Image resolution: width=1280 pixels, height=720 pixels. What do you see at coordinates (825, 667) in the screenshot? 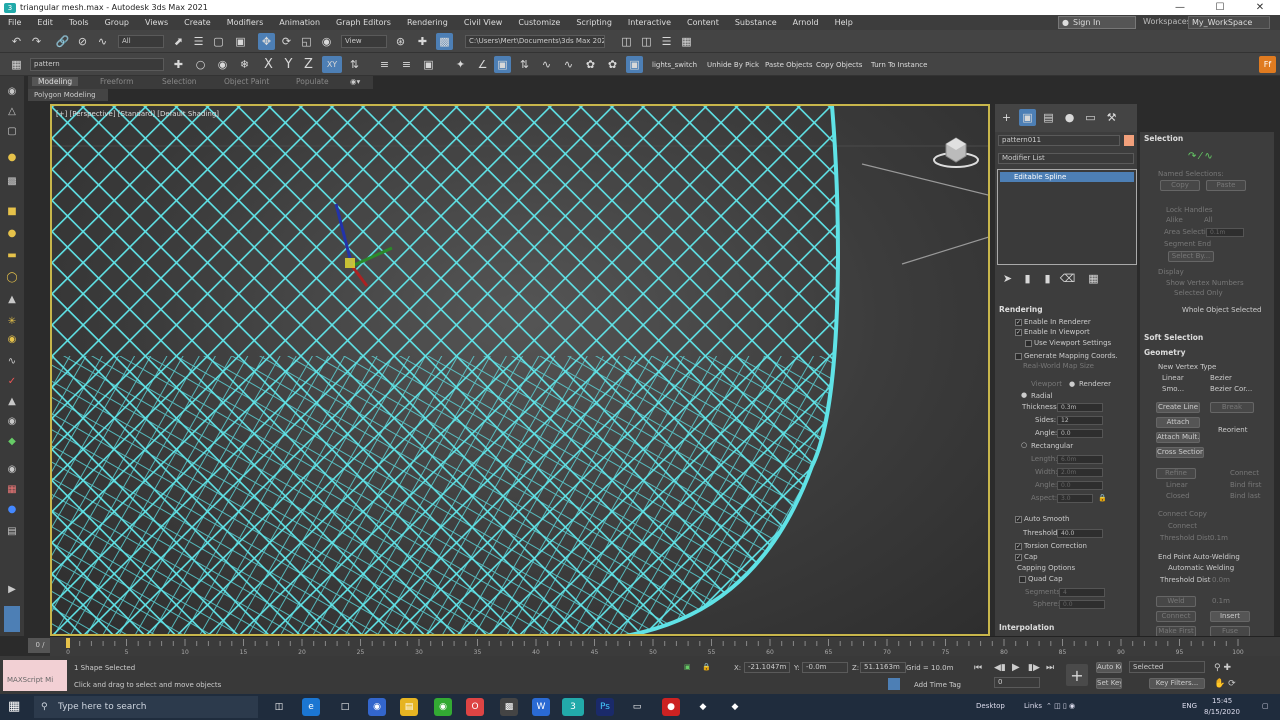
I see `y-coordinate-field: -0.0m` at bounding box center [825, 667].